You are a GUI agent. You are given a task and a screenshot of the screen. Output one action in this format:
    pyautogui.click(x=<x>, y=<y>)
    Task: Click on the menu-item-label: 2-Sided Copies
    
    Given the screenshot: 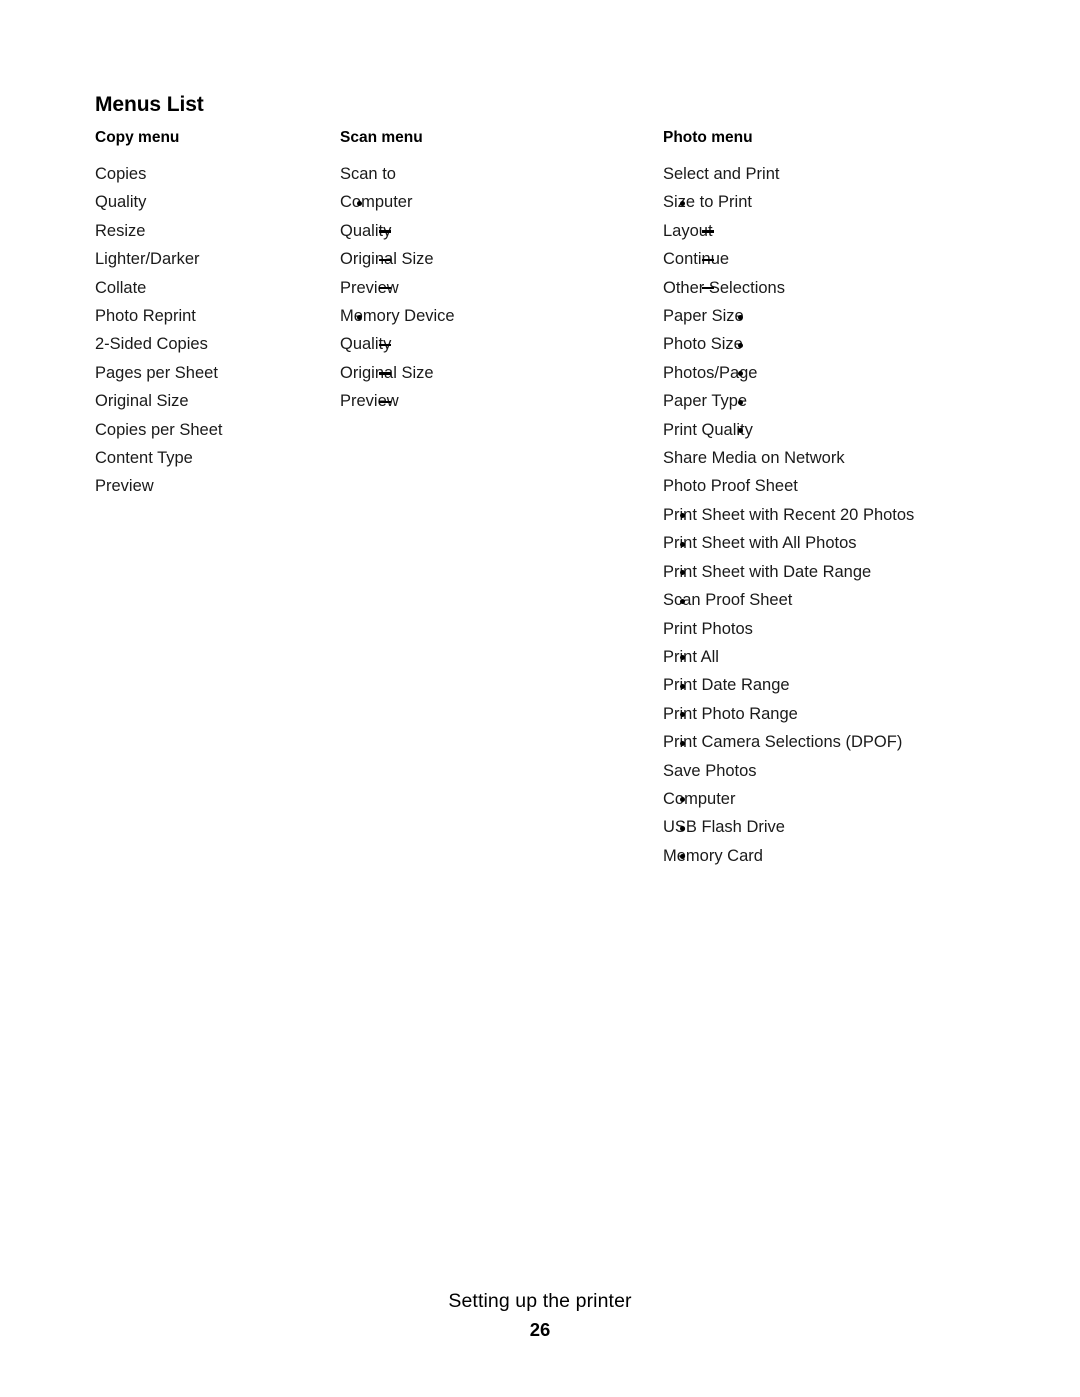 What is the action you would take?
    pyautogui.click(x=151, y=344)
    